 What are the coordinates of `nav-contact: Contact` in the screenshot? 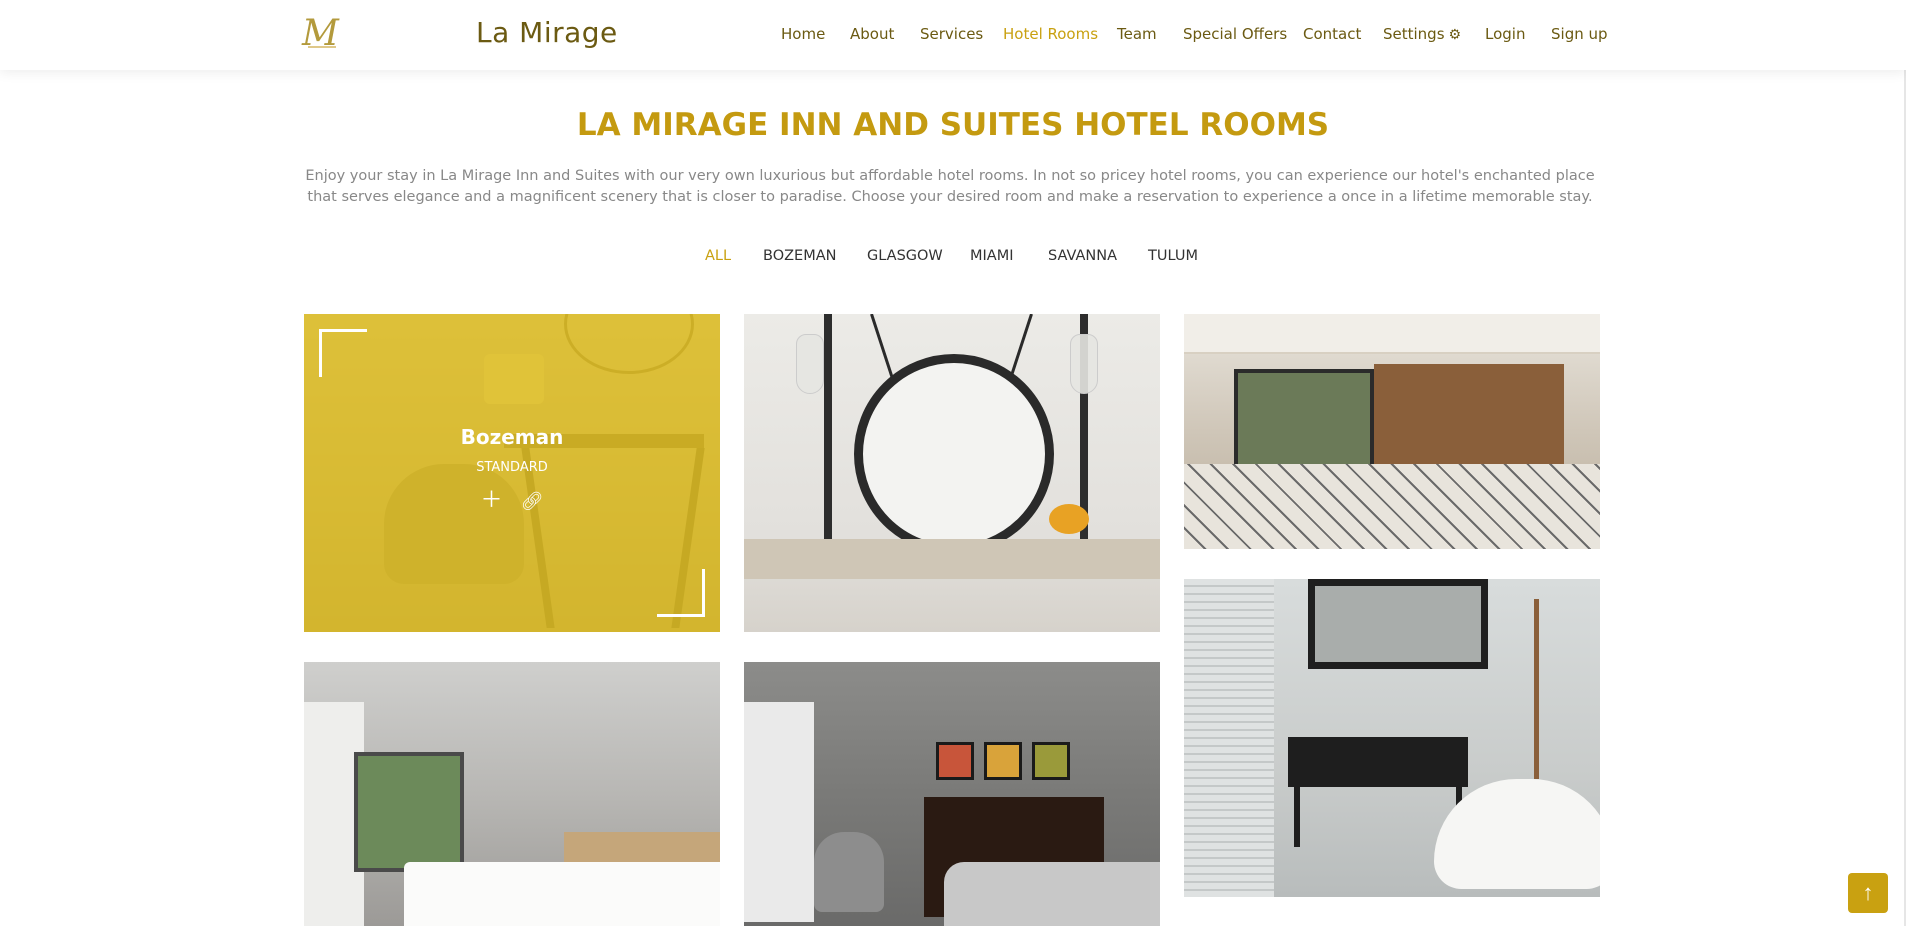 It's located at (1332, 34).